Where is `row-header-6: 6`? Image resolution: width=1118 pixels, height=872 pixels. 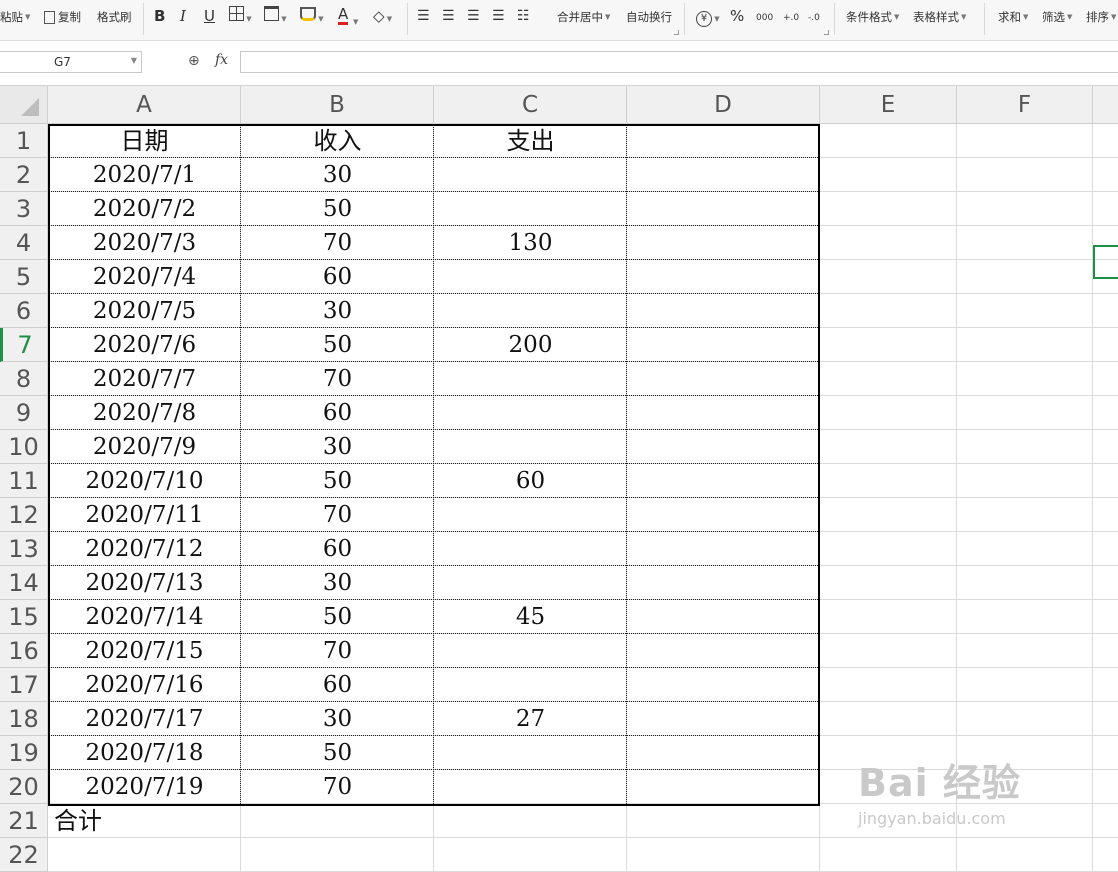
row-header-6: 6 is located at coordinates (24, 311).